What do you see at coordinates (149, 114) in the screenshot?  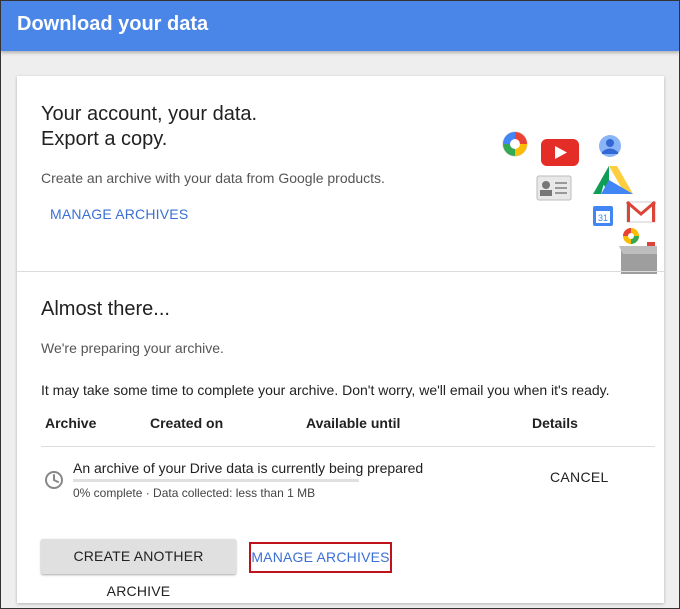 I see `headline-line-1: Your account, your data.` at bounding box center [149, 114].